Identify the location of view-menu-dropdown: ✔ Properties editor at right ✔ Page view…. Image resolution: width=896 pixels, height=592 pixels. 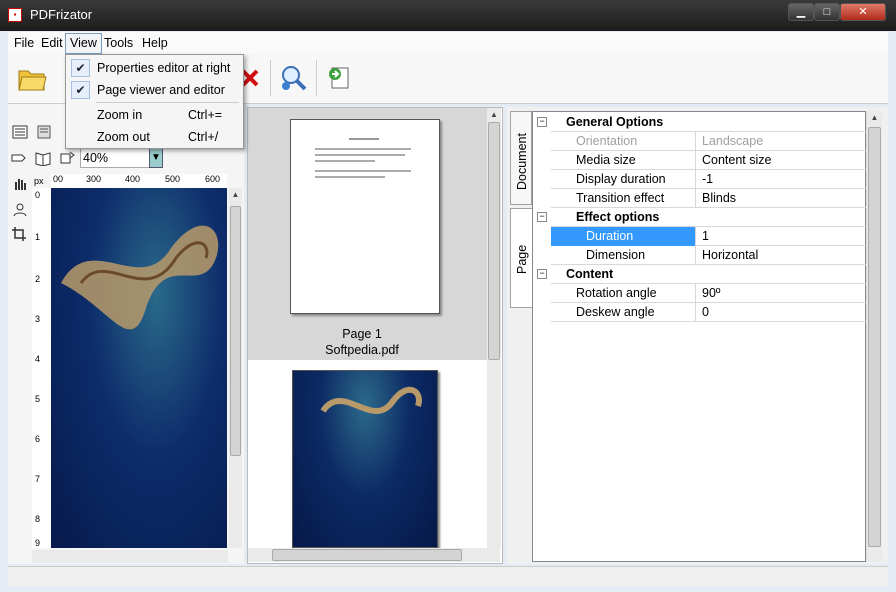
(154, 101).